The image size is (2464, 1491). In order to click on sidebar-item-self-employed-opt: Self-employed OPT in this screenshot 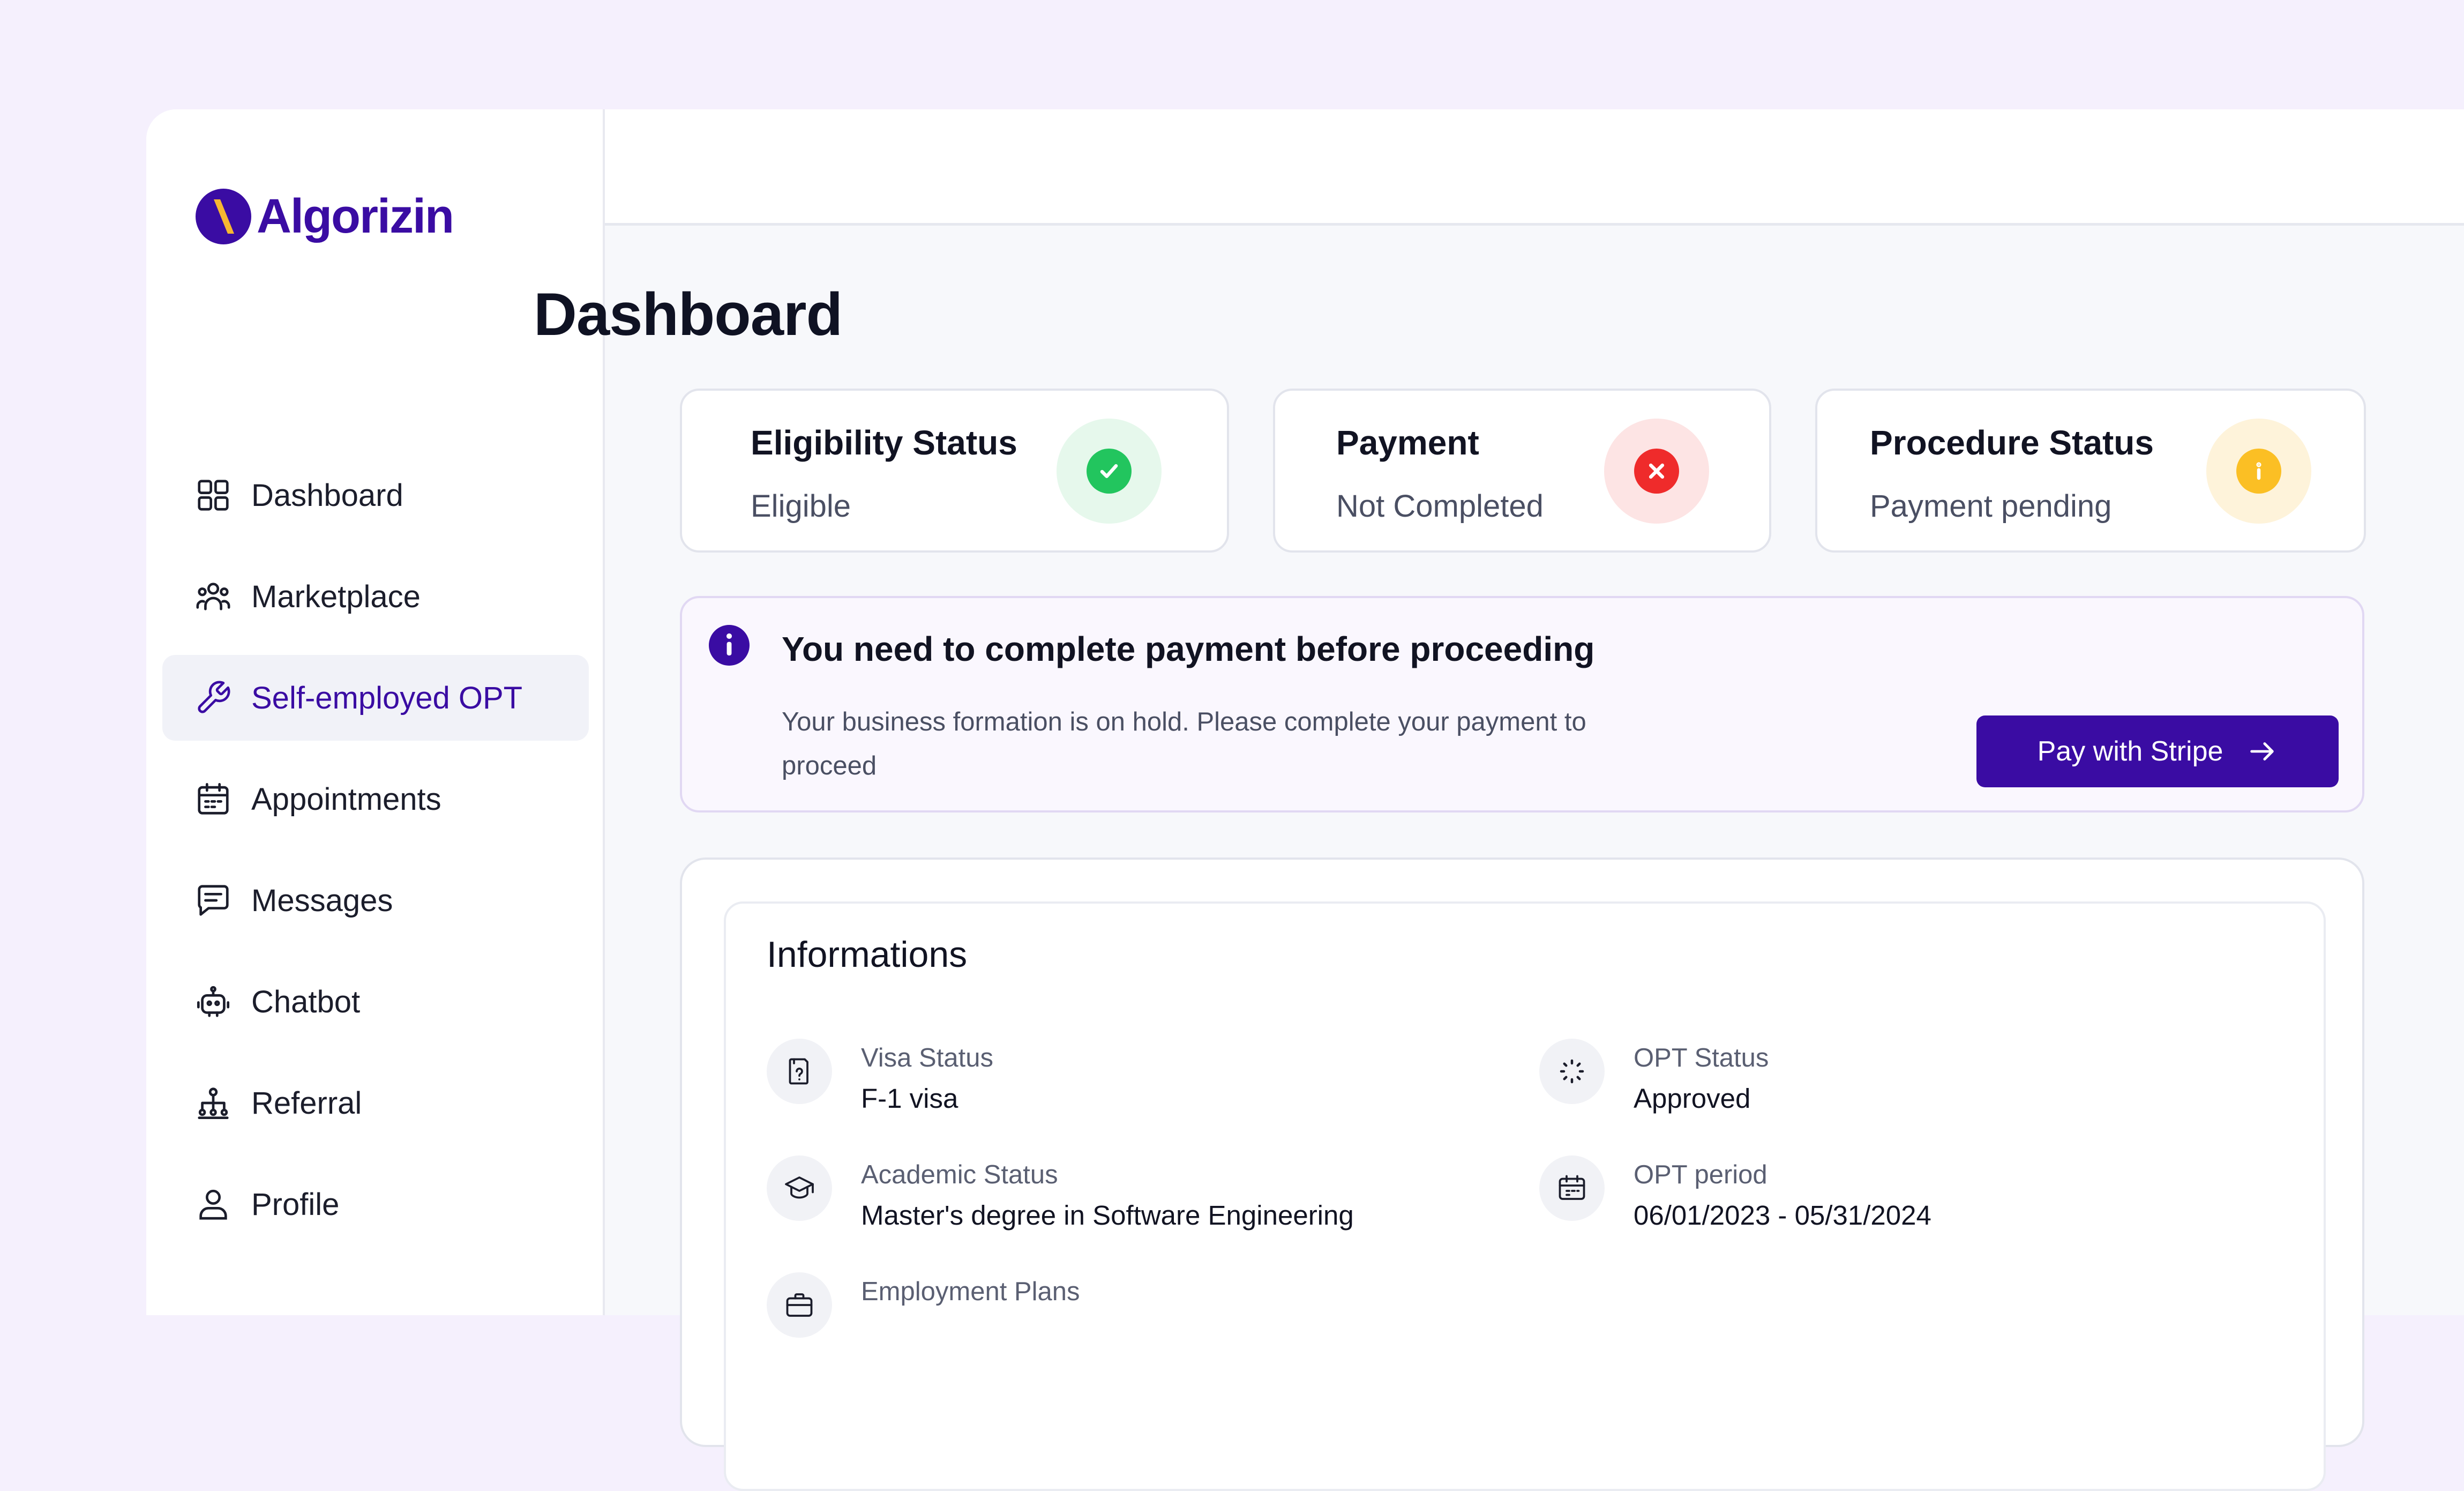, I will do `click(375, 698)`.